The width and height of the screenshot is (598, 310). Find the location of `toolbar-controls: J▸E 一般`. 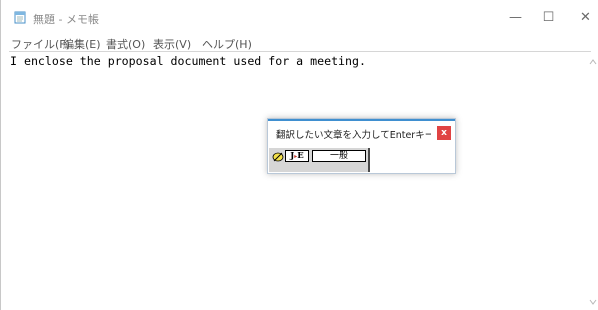

toolbar-controls: J▸E 一般 is located at coordinates (319, 160).